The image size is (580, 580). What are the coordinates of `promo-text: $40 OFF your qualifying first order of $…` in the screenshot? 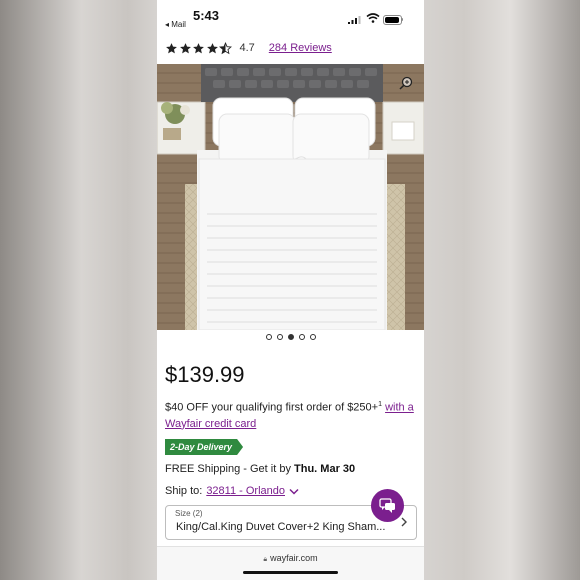 It's located at (292, 414).